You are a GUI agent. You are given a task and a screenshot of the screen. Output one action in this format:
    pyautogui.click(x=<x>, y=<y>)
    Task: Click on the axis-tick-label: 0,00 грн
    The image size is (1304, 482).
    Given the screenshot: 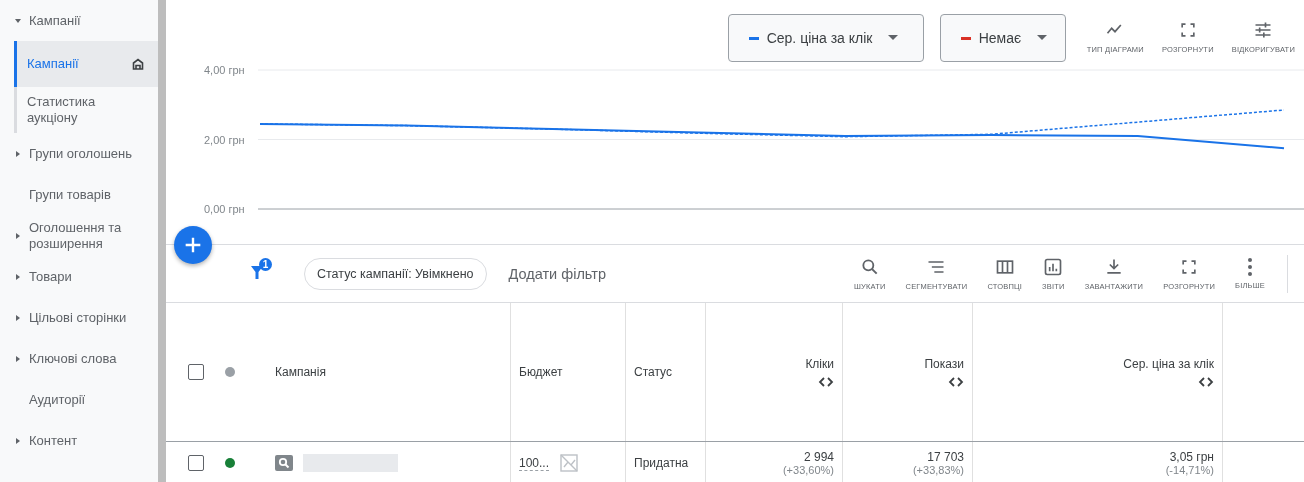 What is the action you would take?
    pyautogui.click(x=224, y=209)
    